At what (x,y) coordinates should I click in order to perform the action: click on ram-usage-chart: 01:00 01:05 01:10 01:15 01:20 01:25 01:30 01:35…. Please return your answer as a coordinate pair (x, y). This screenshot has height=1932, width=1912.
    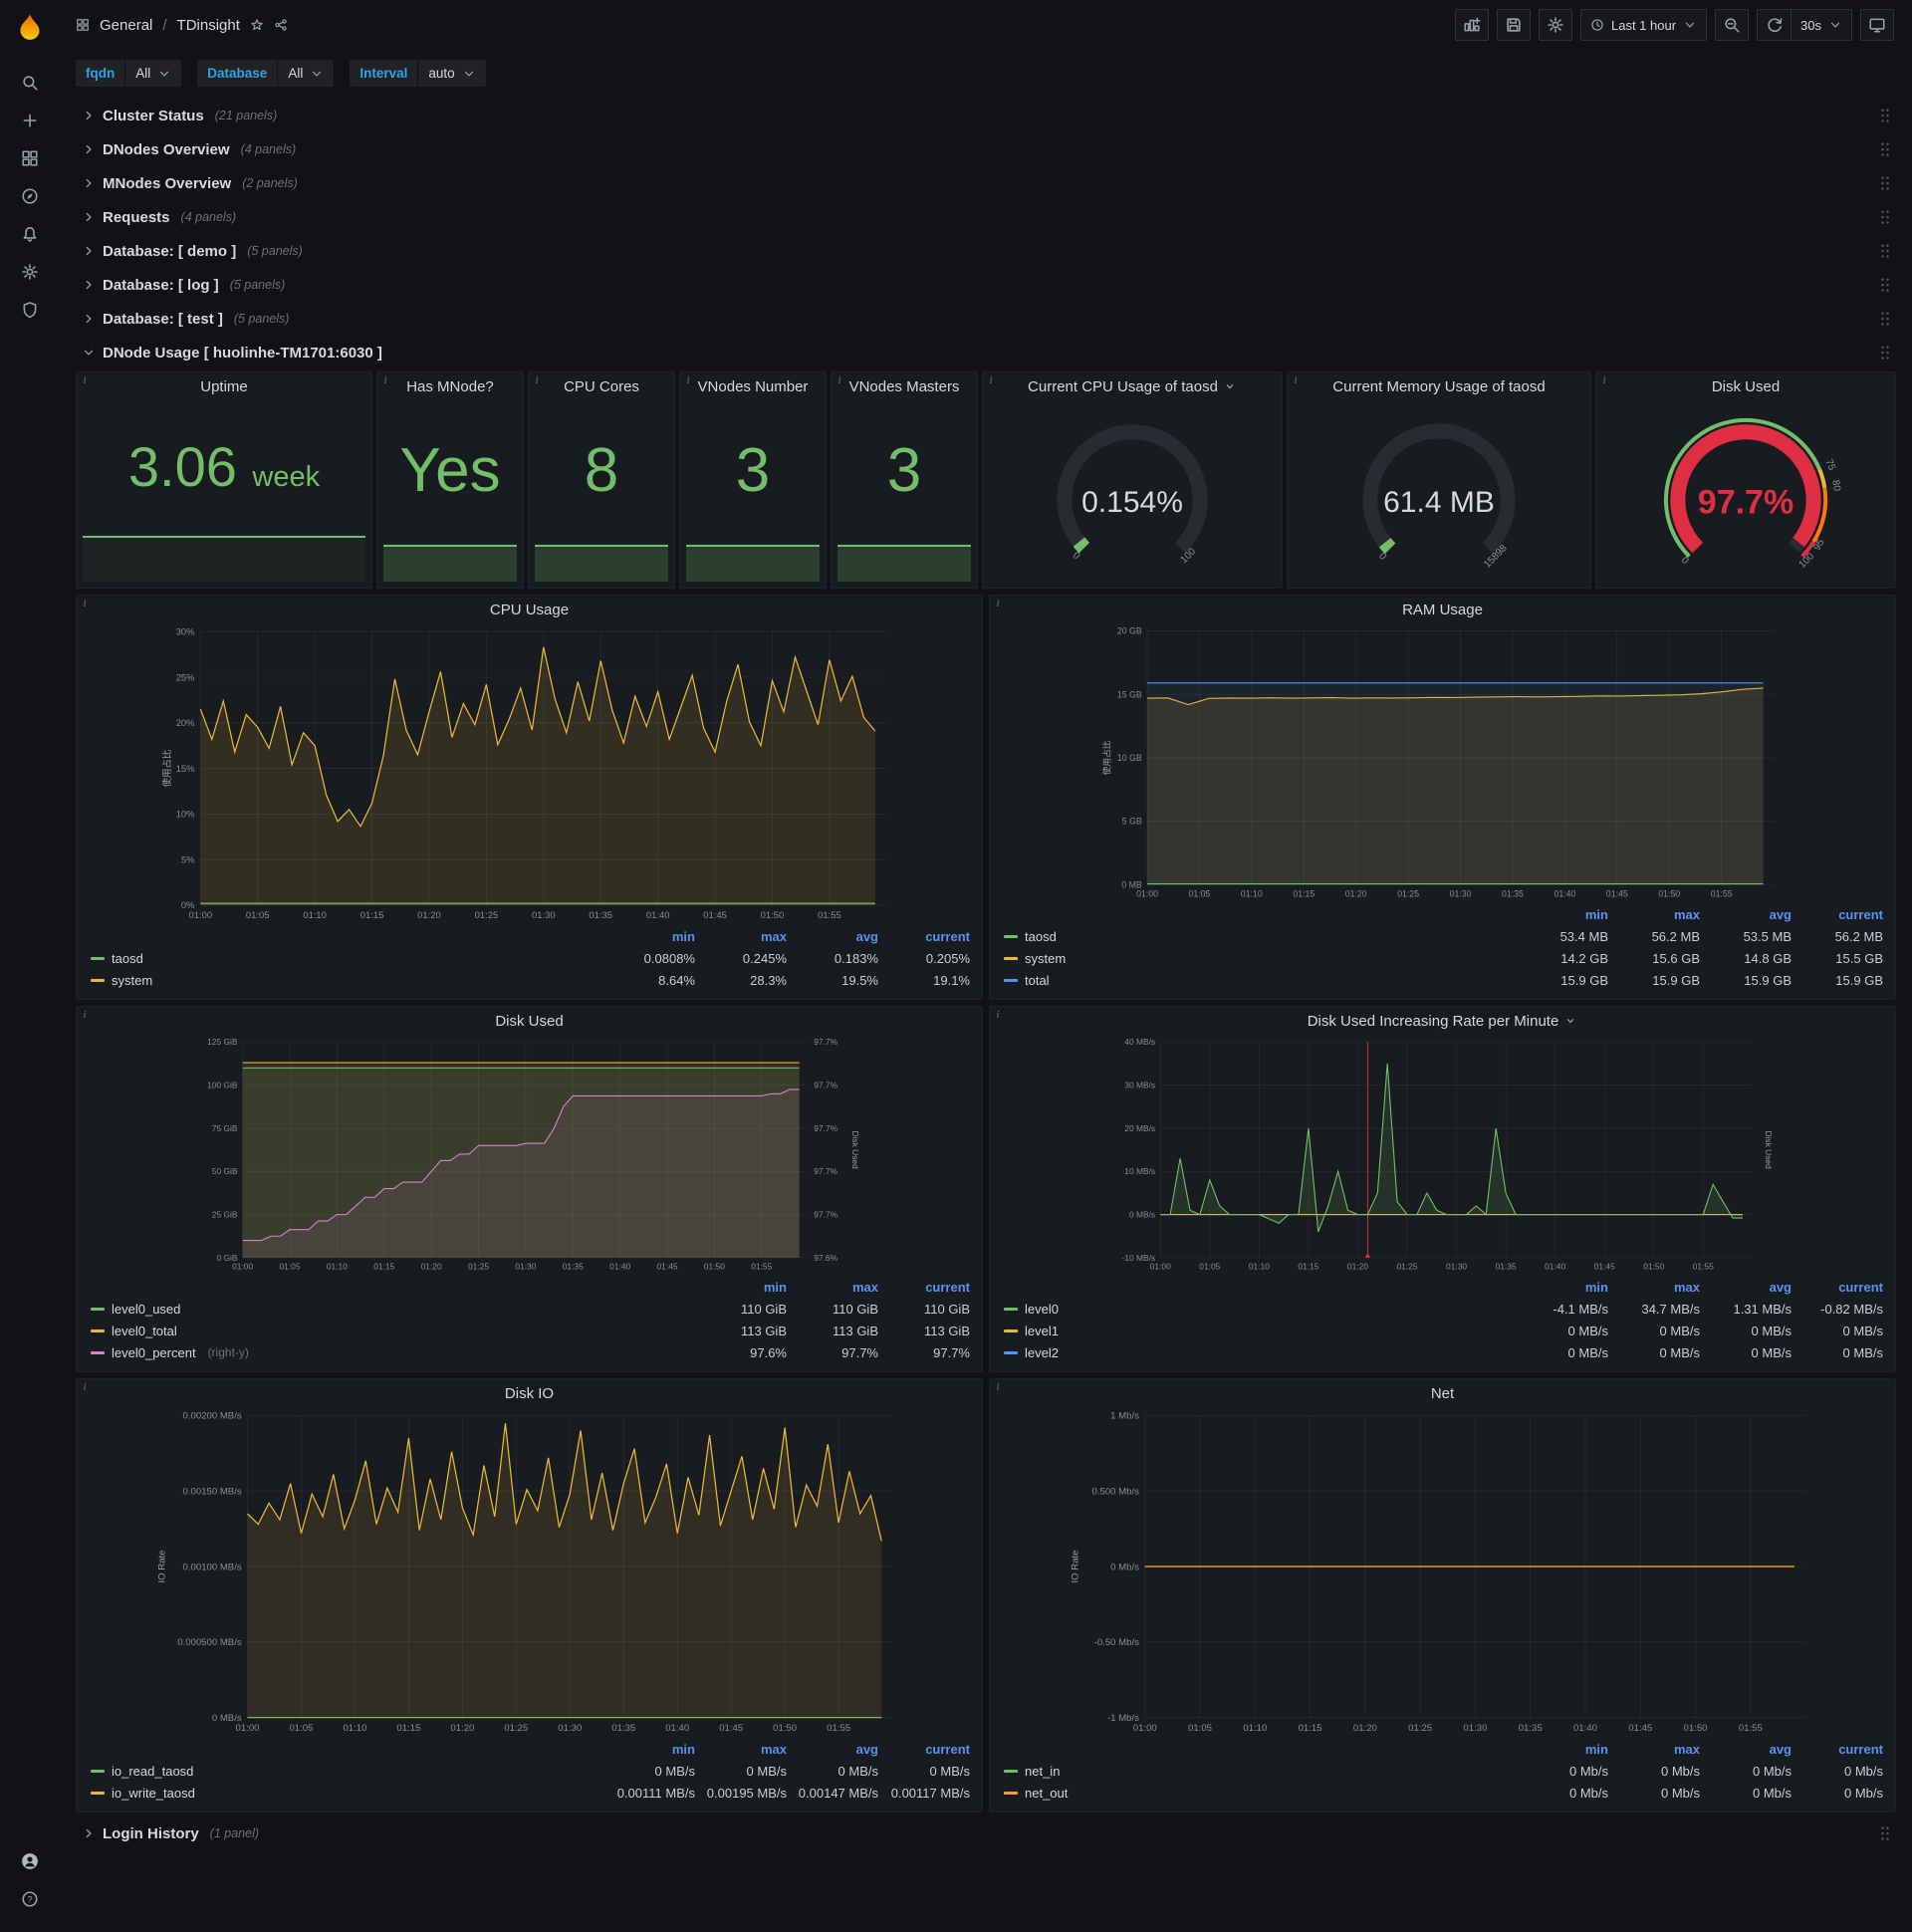
    Looking at the image, I should click on (1442, 762).